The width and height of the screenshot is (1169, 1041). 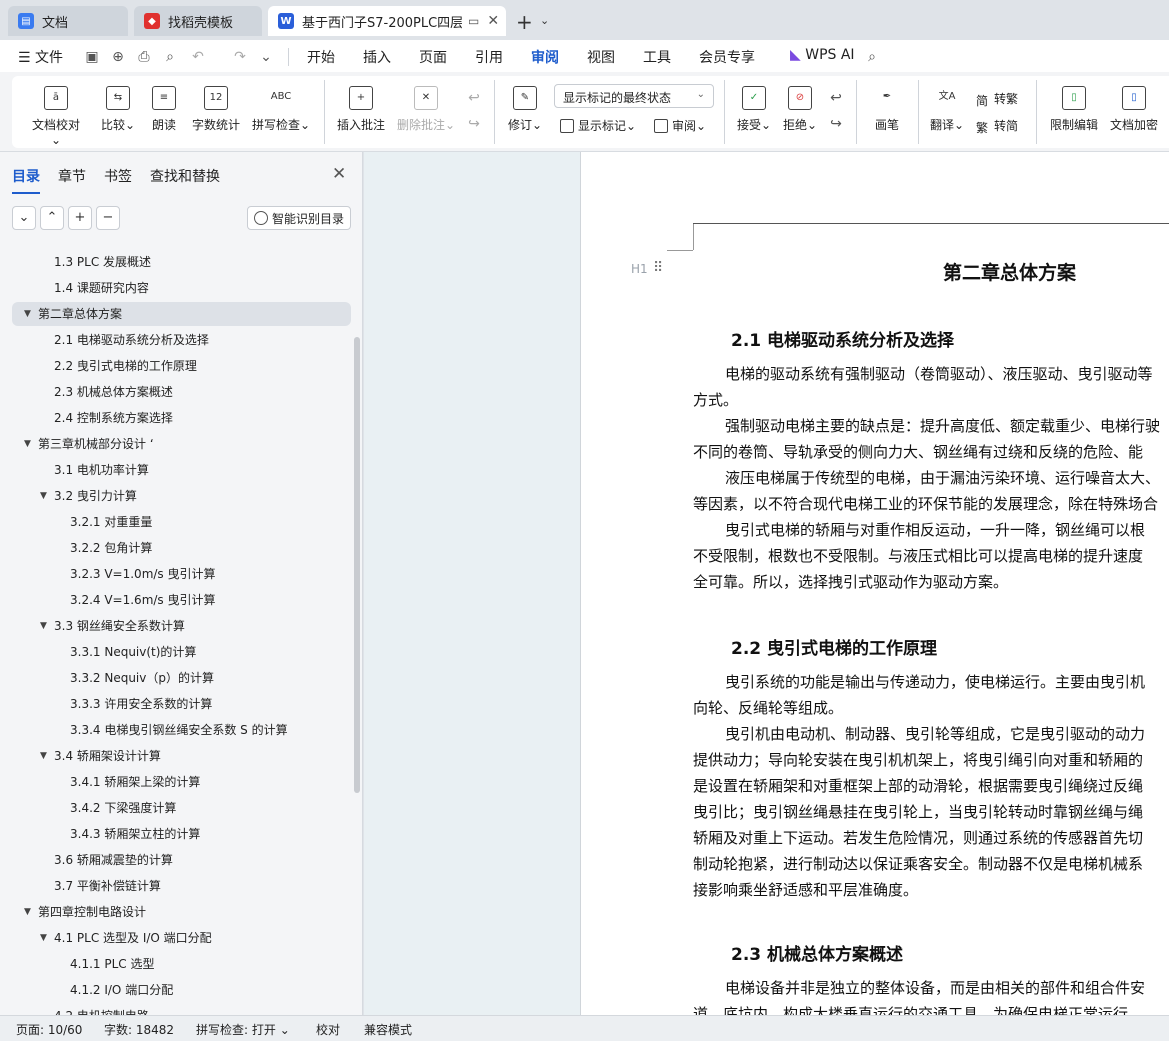 I want to click on display-mode-select: 显示标记的最终状态 ⌄, so click(x=634, y=96).